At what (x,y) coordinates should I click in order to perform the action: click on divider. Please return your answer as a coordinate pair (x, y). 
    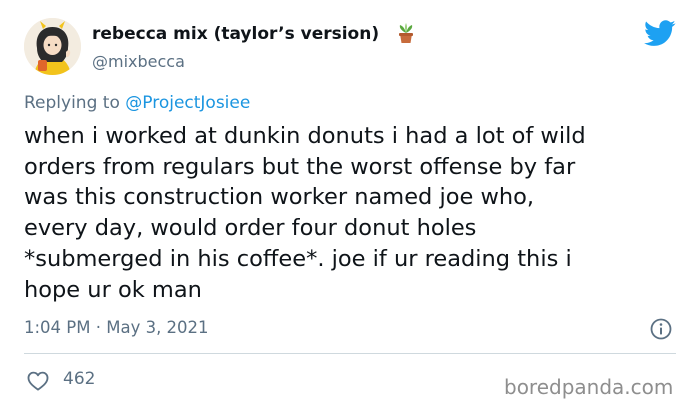
    Looking at the image, I should click on (350, 353).